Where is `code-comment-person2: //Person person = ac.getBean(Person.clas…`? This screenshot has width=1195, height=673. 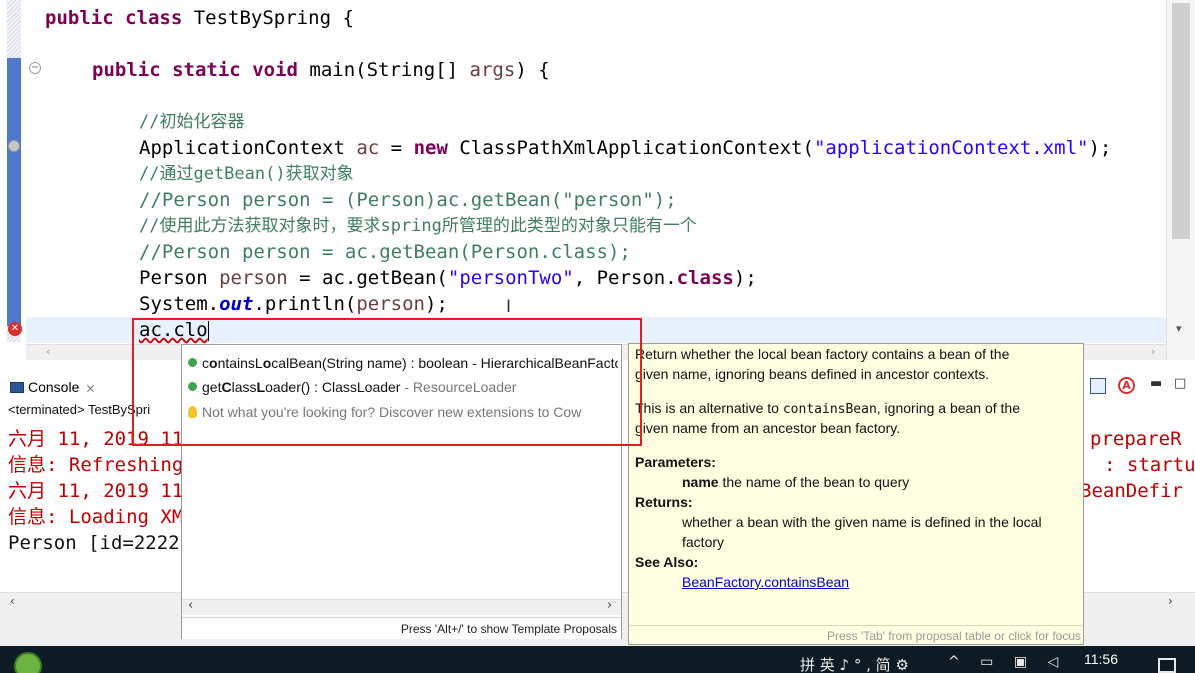 code-comment-person2: //Person person = ac.getBean(Person.clas… is located at coordinates (385, 252).